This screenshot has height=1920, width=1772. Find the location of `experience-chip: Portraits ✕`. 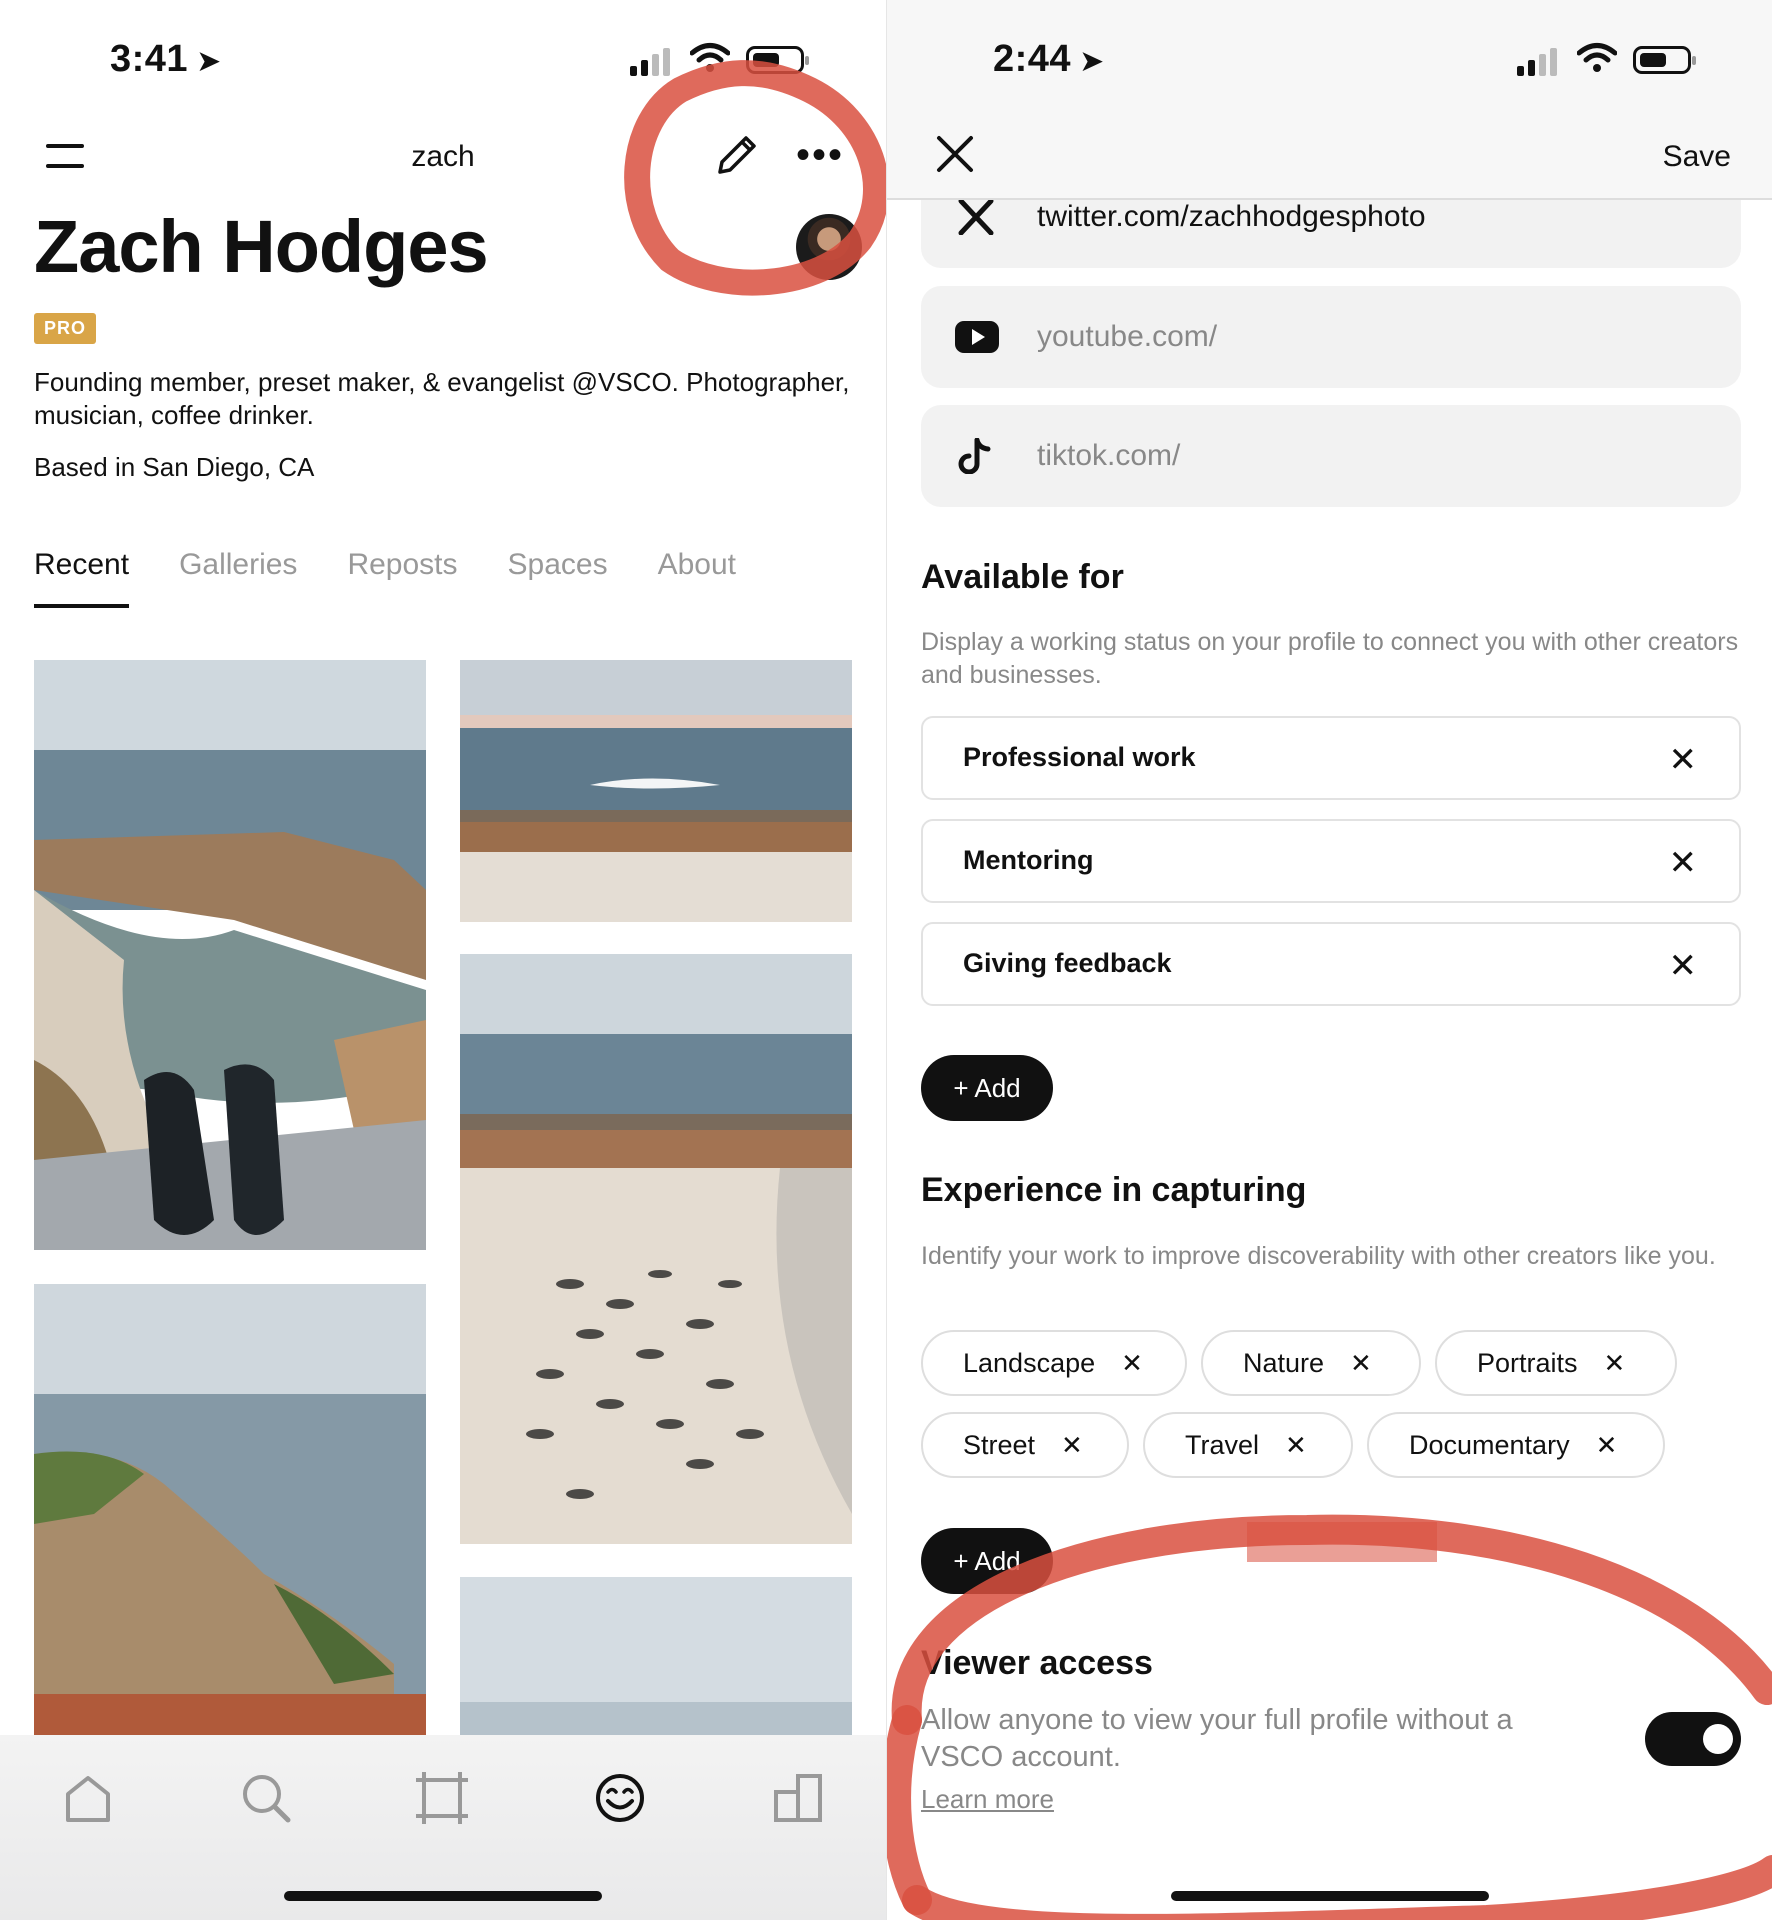

experience-chip: Portraits ✕ is located at coordinates (1556, 1363).